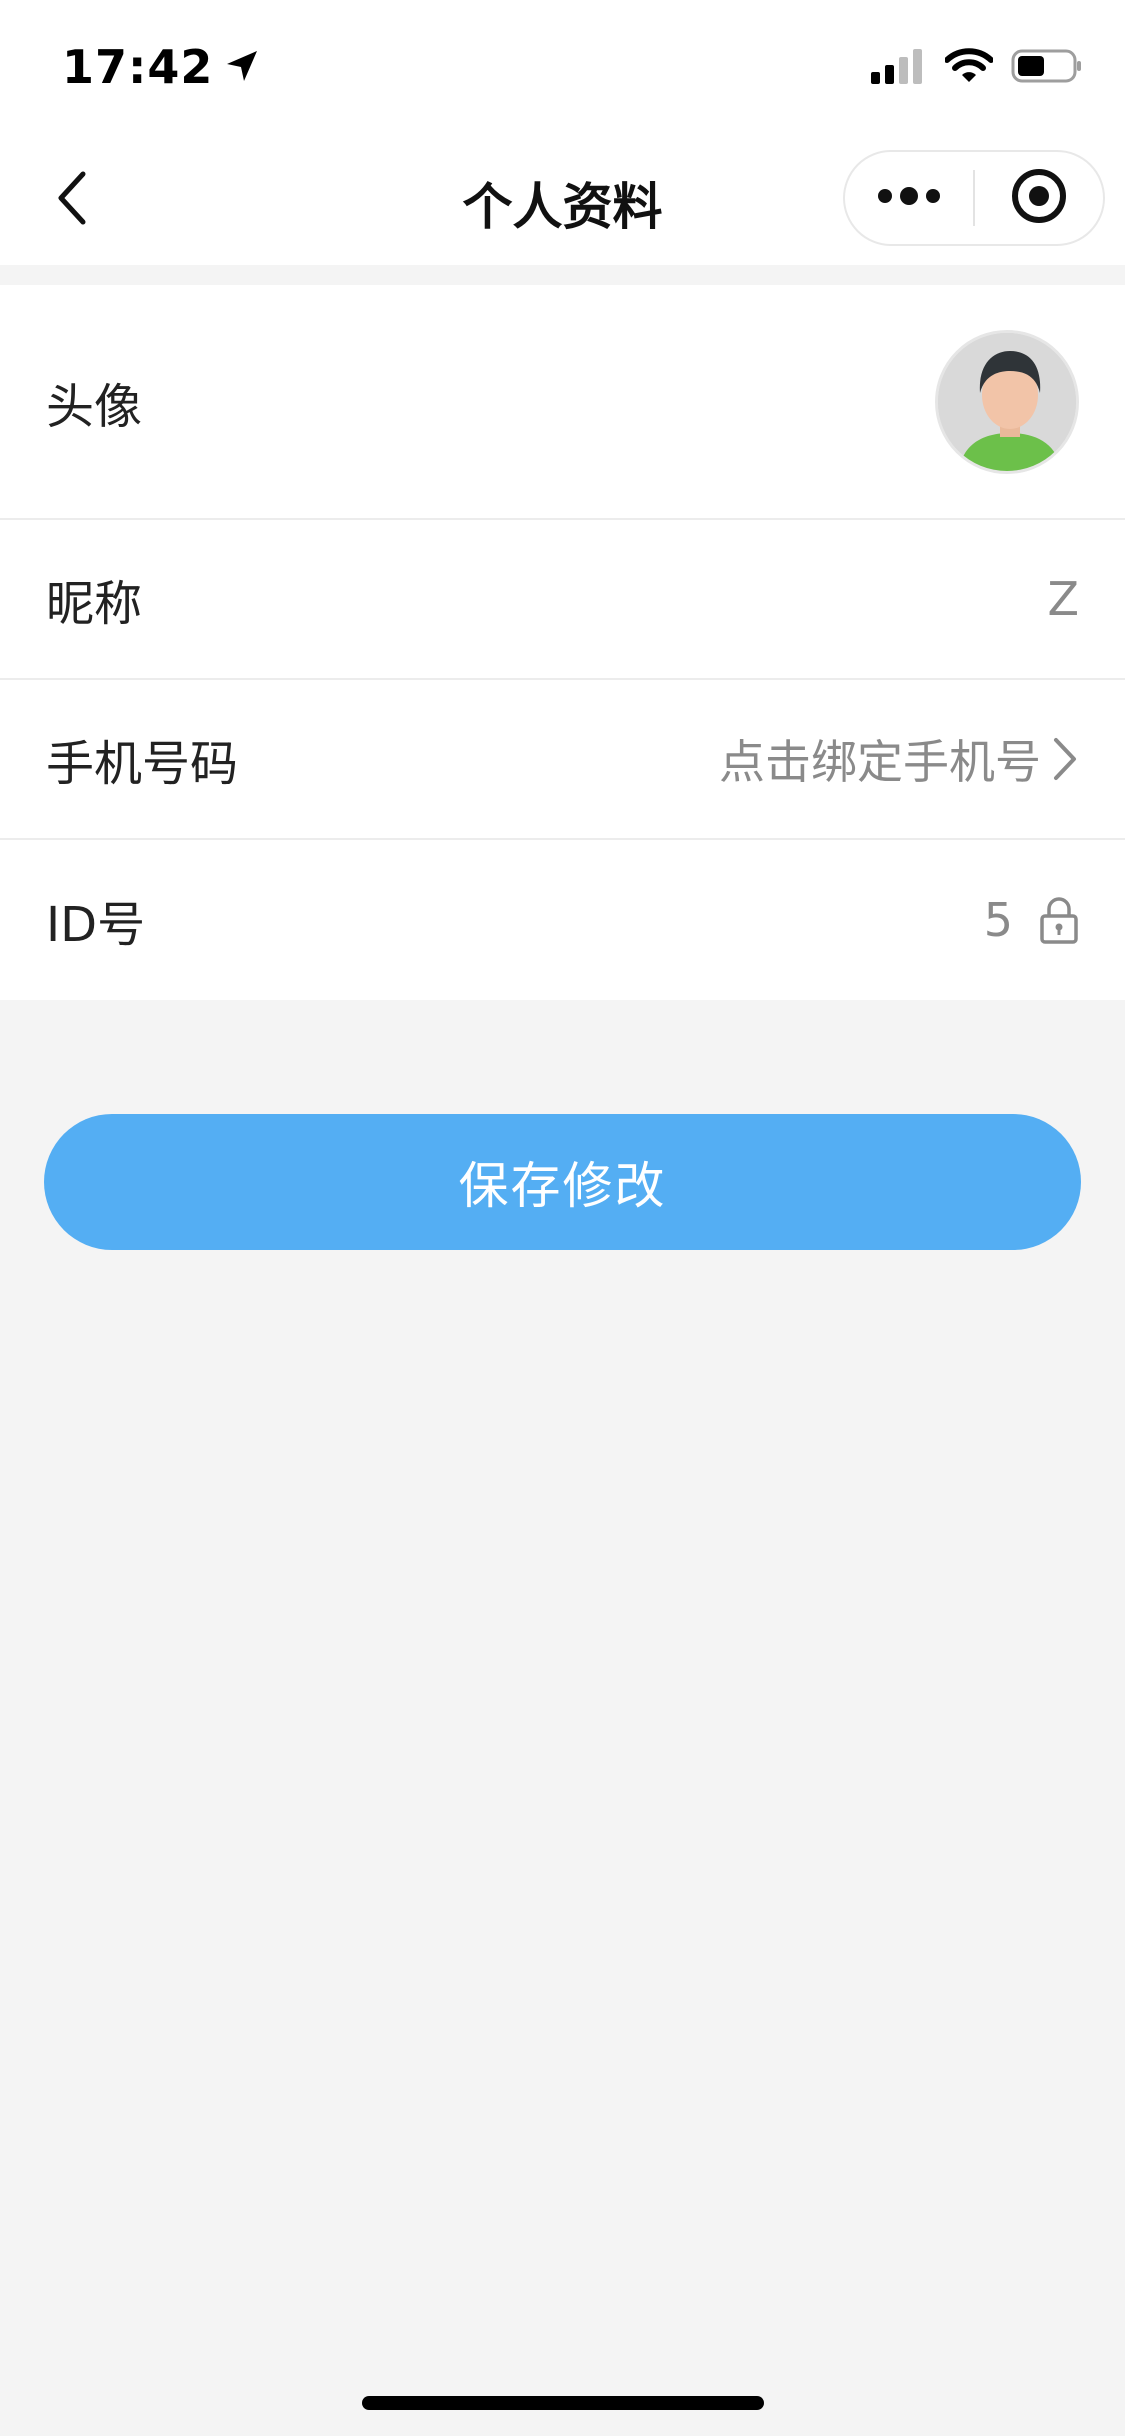  I want to click on close-target-icon, so click(1039, 198).